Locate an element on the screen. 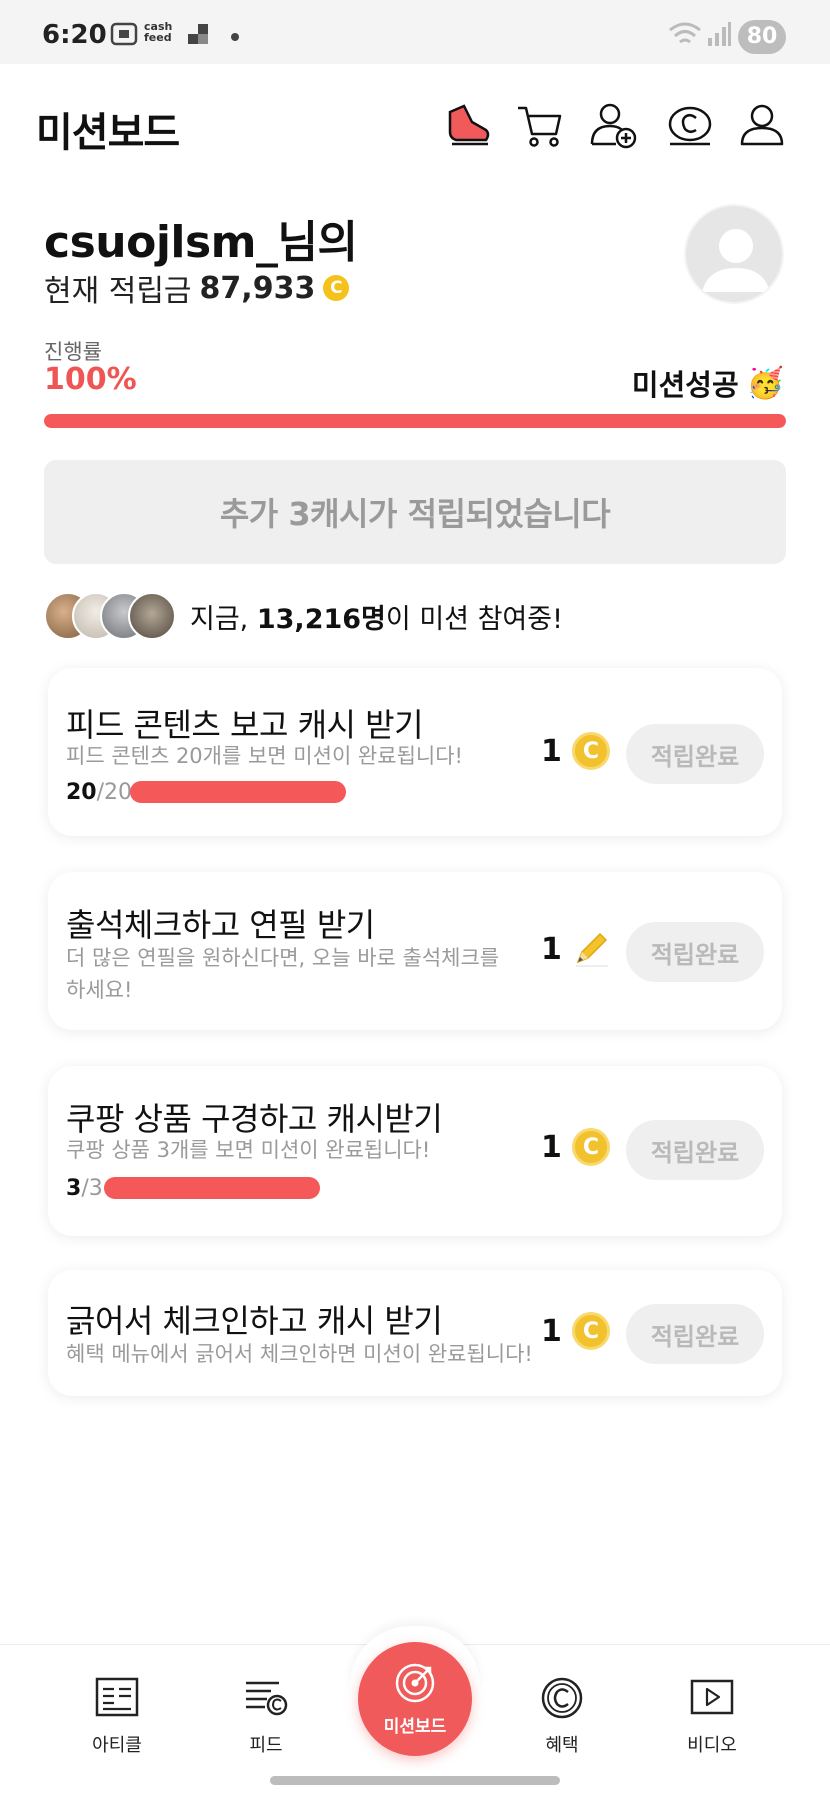 This screenshot has width=830, height=1798. nav-item-benefit: 혜택 is located at coordinates (562, 1716).